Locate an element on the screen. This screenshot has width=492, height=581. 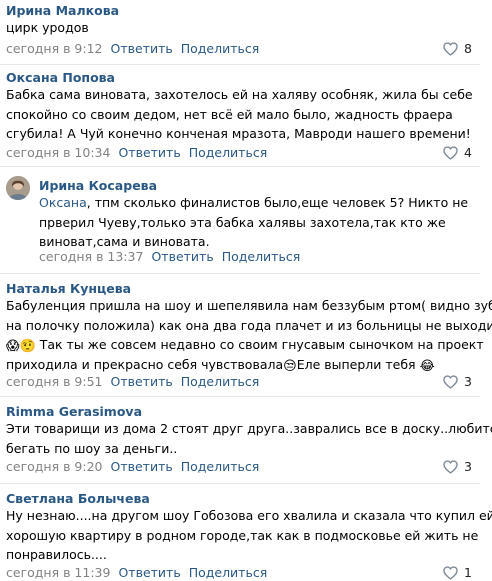
comment-date: сегодня в 11:39 is located at coordinates (58, 572).